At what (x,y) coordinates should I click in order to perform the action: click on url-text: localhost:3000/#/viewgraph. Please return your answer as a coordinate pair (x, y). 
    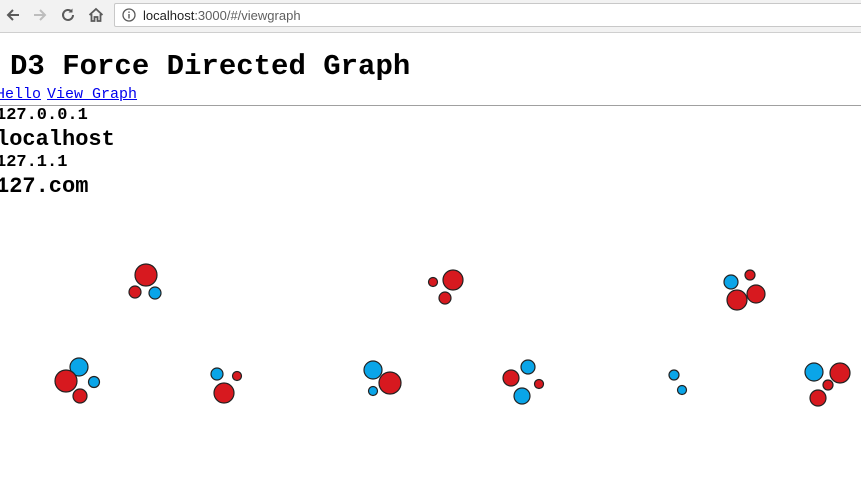
    Looking at the image, I should click on (222, 15).